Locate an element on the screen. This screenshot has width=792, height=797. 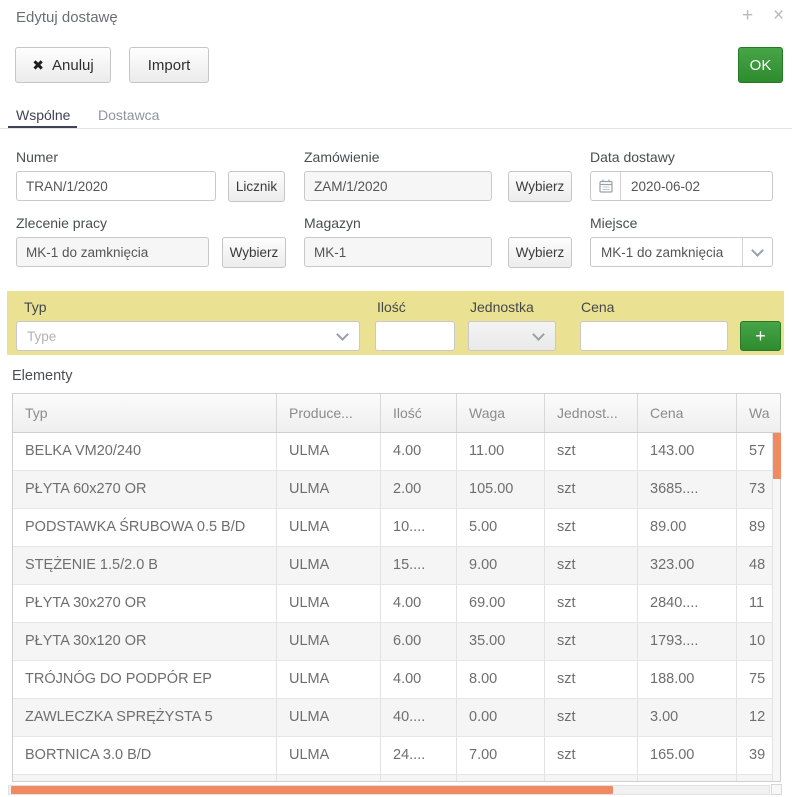
cancel-button: ✖ Anuluj is located at coordinates (63, 65).